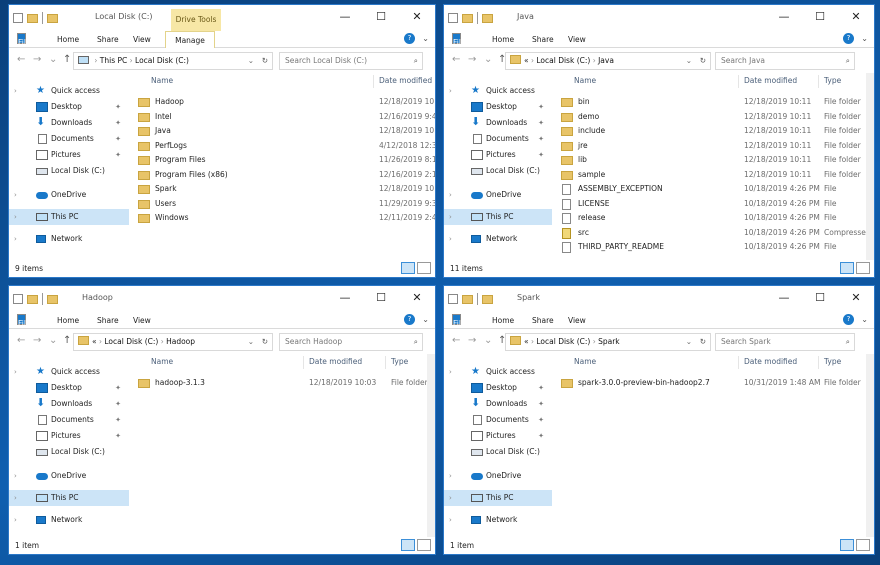 This screenshot has height=565, width=880. Describe the element at coordinates (69, 123) in the screenshot. I see `nav-downloads: ⬇ Downloads ✦` at that location.